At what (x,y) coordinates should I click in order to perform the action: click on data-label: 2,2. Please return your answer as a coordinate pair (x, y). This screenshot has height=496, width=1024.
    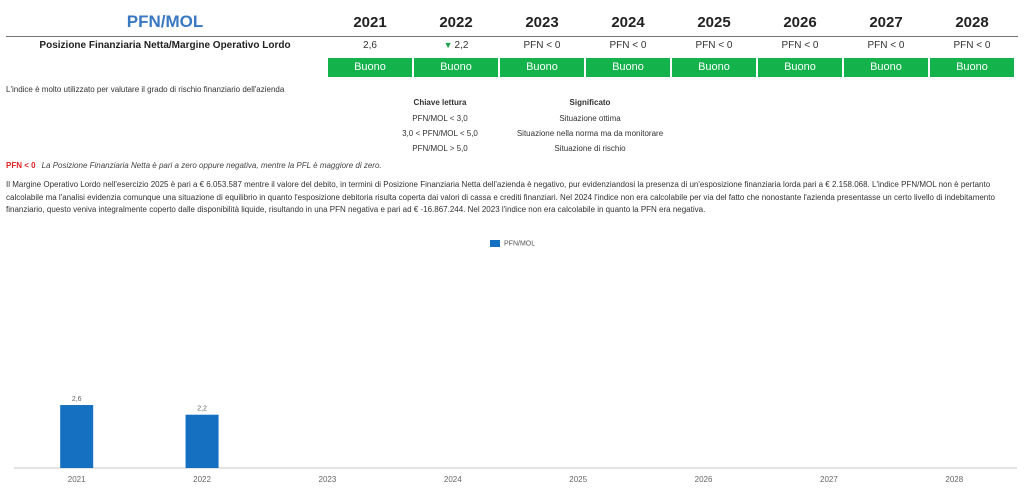
    Looking at the image, I should click on (202, 409).